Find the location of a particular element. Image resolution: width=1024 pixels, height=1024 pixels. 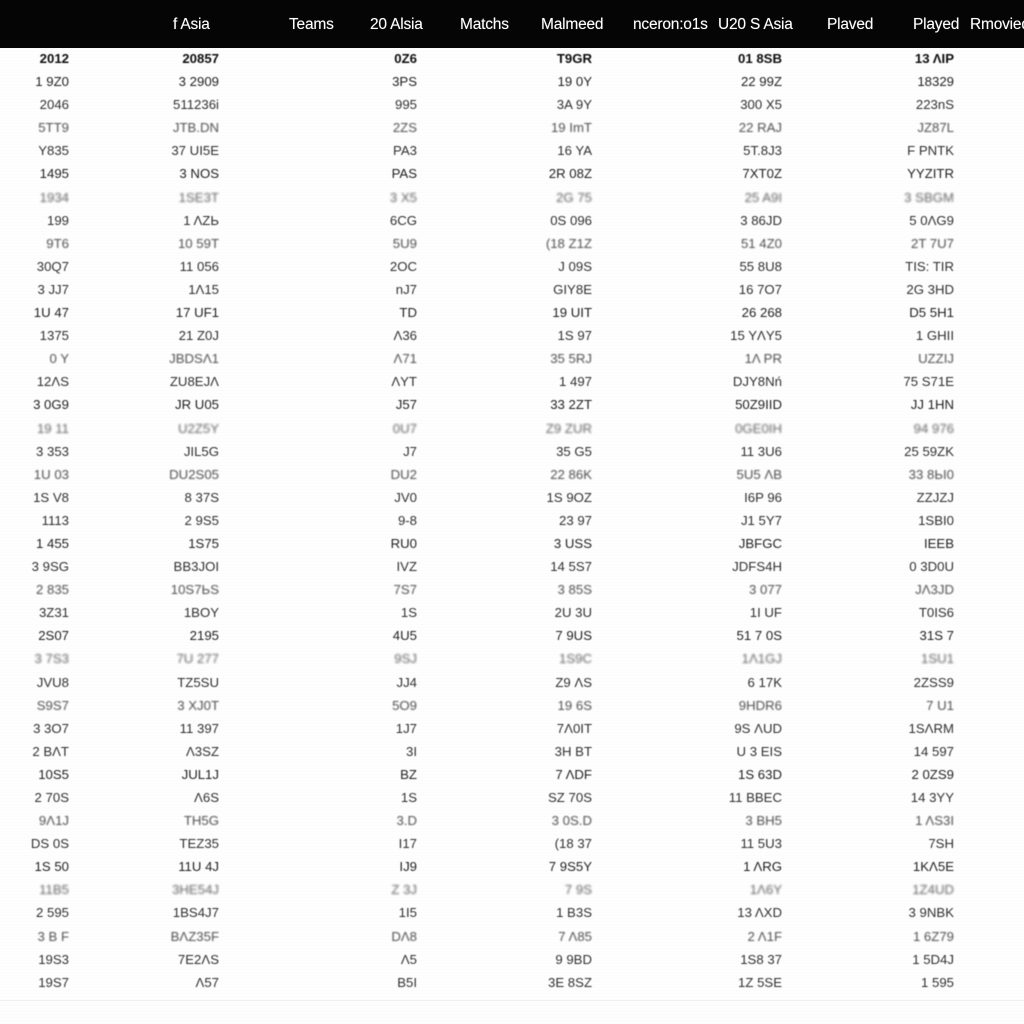

table-row: 3 9SG BB3JOI IVZ 14 5S7 JDFS4H 0 3D0U is located at coordinates (512, 567).